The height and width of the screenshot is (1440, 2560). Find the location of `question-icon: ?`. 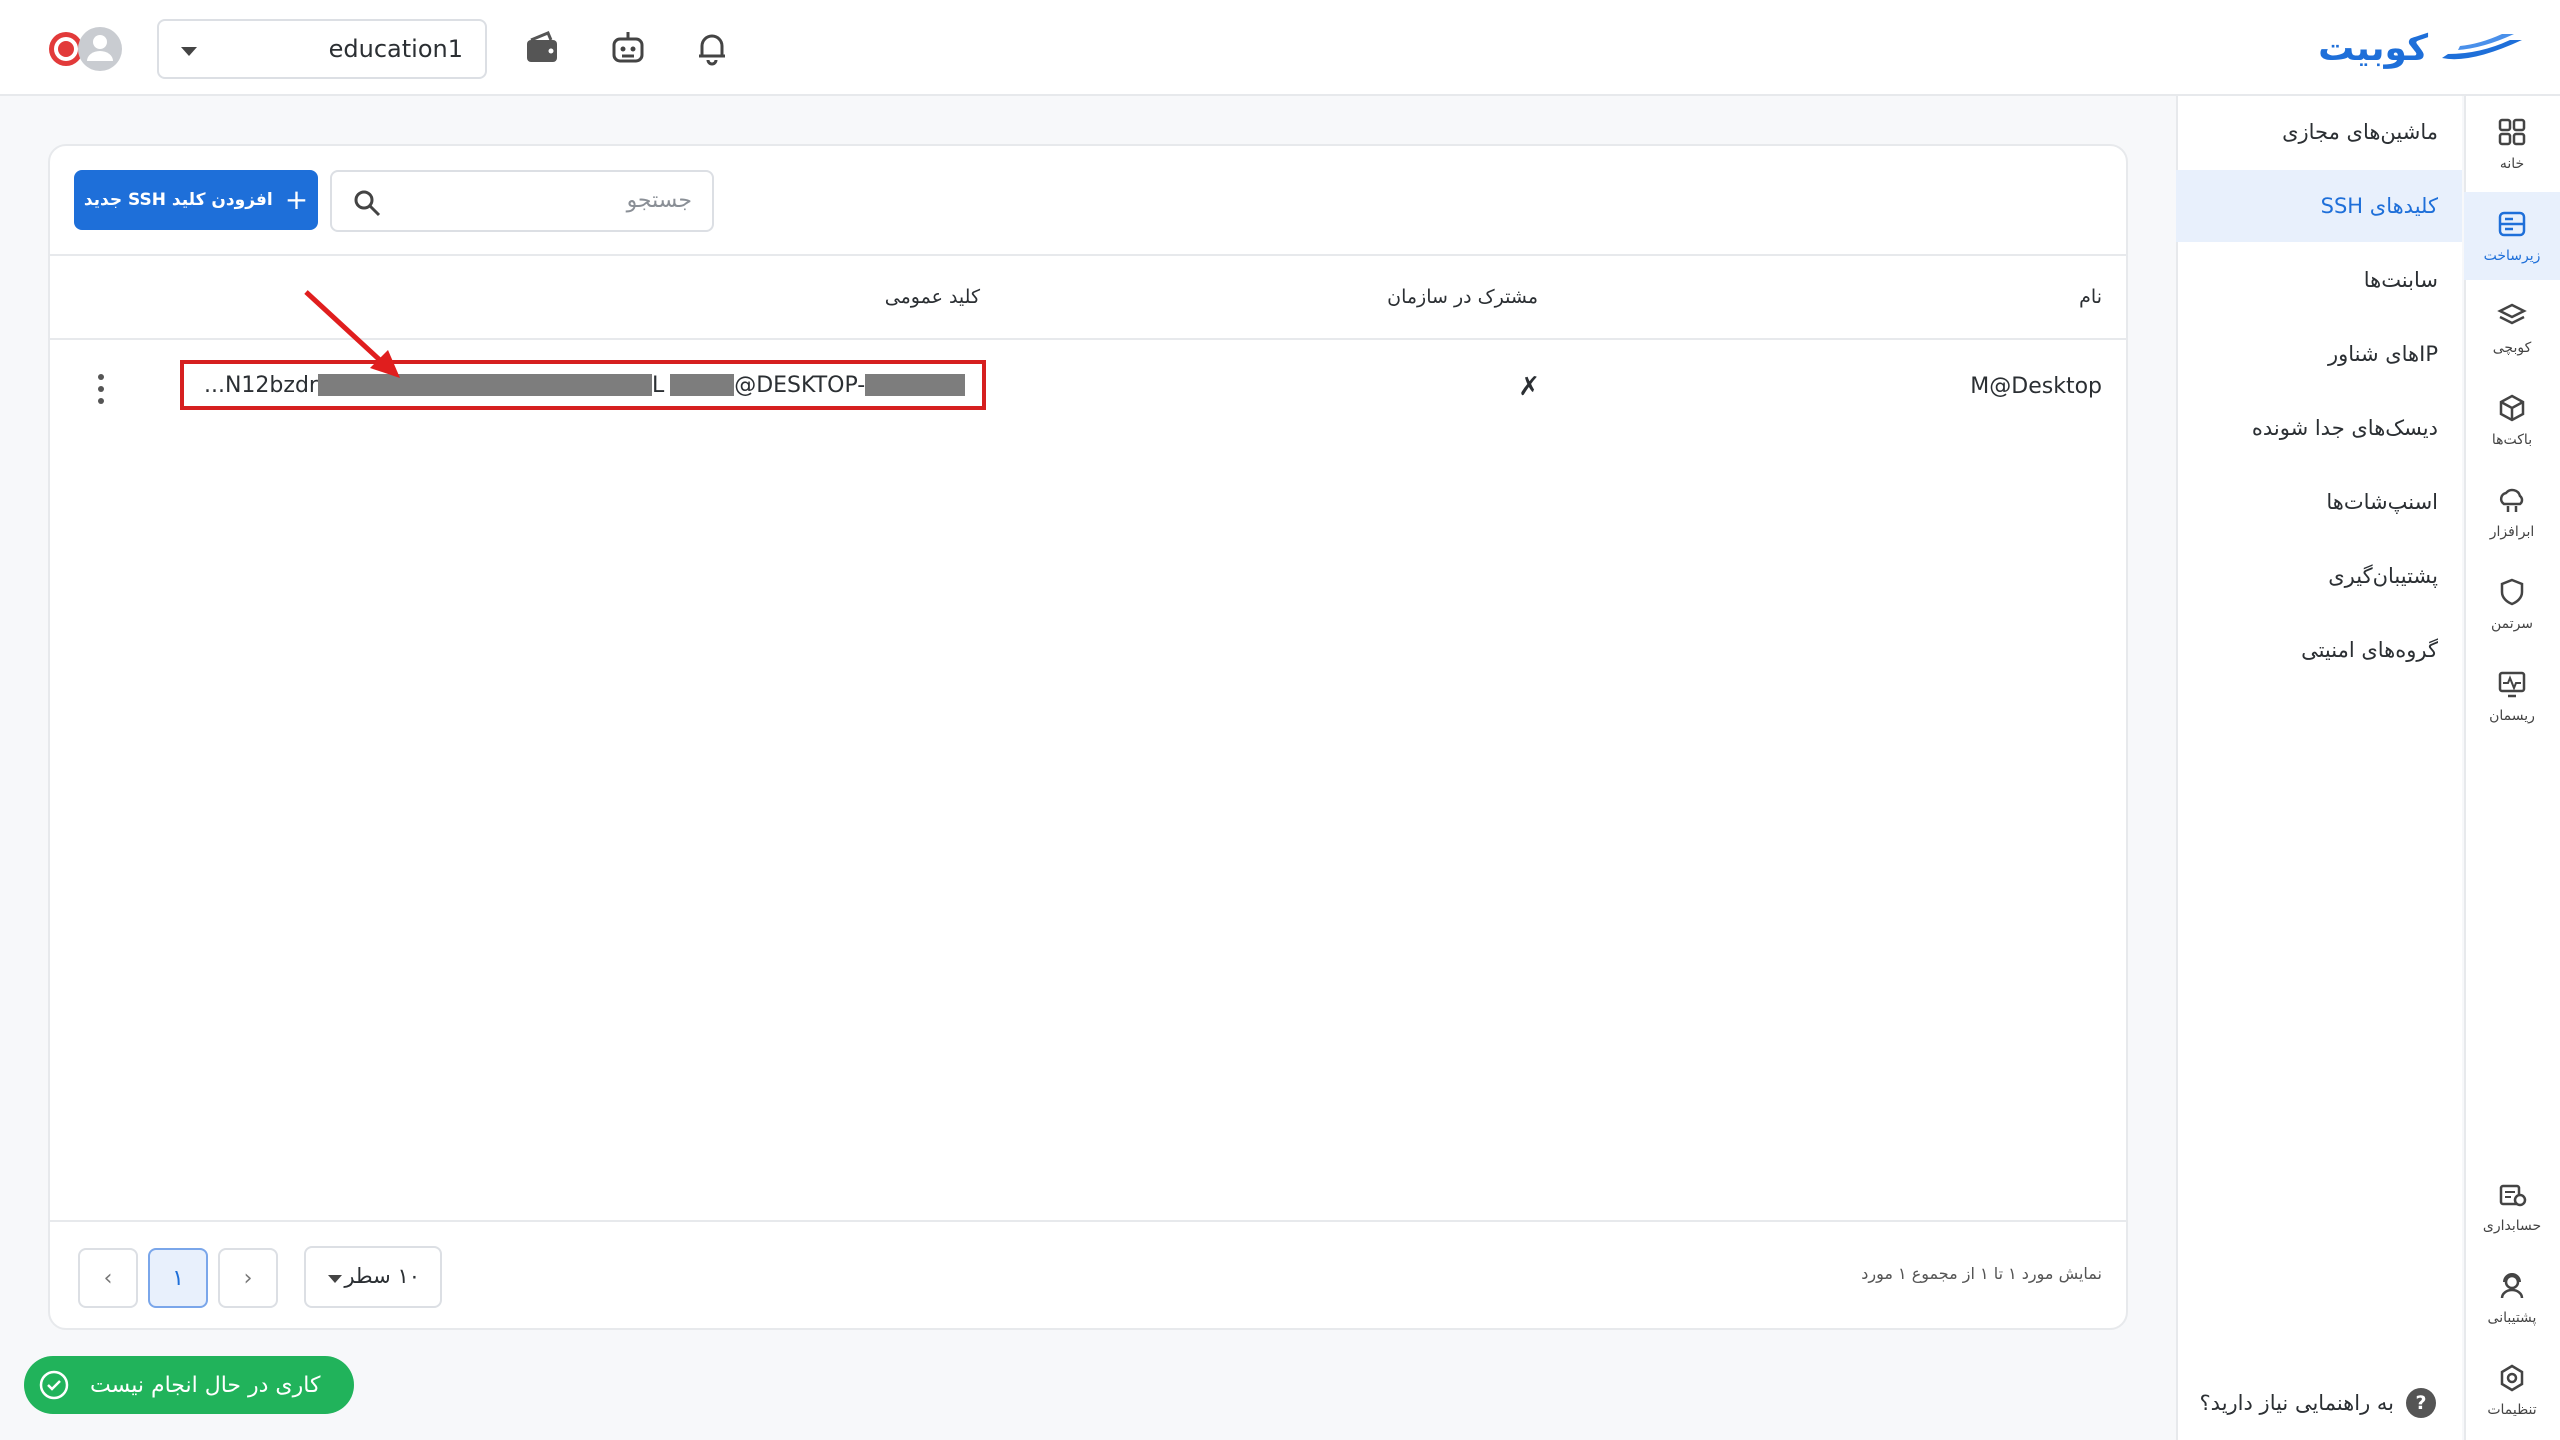

question-icon: ? is located at coordinates (2421, 1403).